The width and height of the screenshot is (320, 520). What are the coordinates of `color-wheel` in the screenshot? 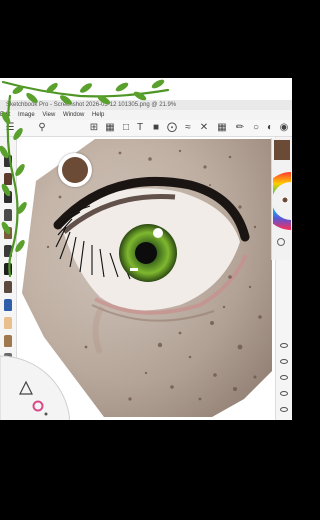 It's located at (282, 201).